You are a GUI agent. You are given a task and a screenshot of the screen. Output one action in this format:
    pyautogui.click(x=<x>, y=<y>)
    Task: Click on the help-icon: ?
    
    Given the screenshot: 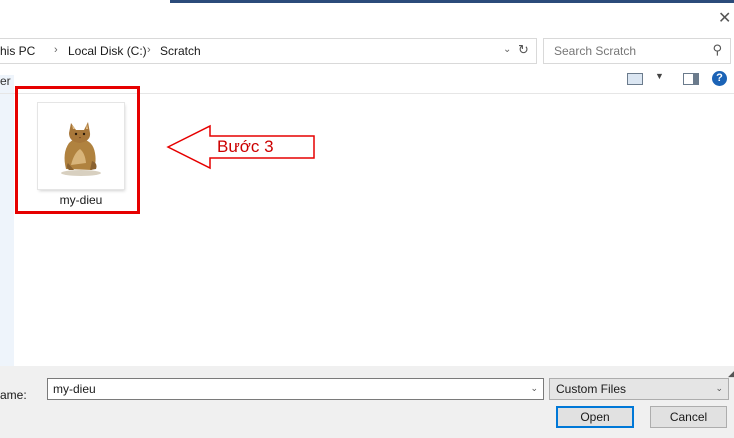 What is the action you would take?
    pyautogui.click(x=719, y=78)
    